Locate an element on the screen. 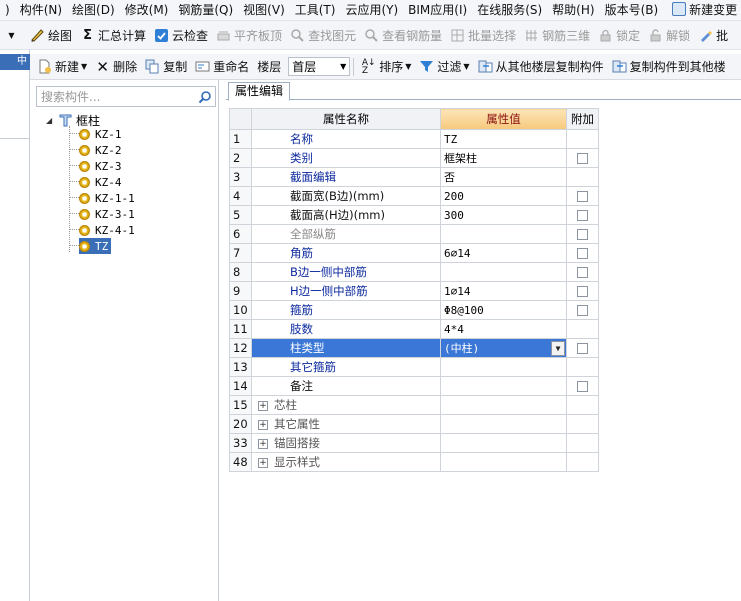  filter-button: 过滤 ▼ is located at coordinates (444, 67).